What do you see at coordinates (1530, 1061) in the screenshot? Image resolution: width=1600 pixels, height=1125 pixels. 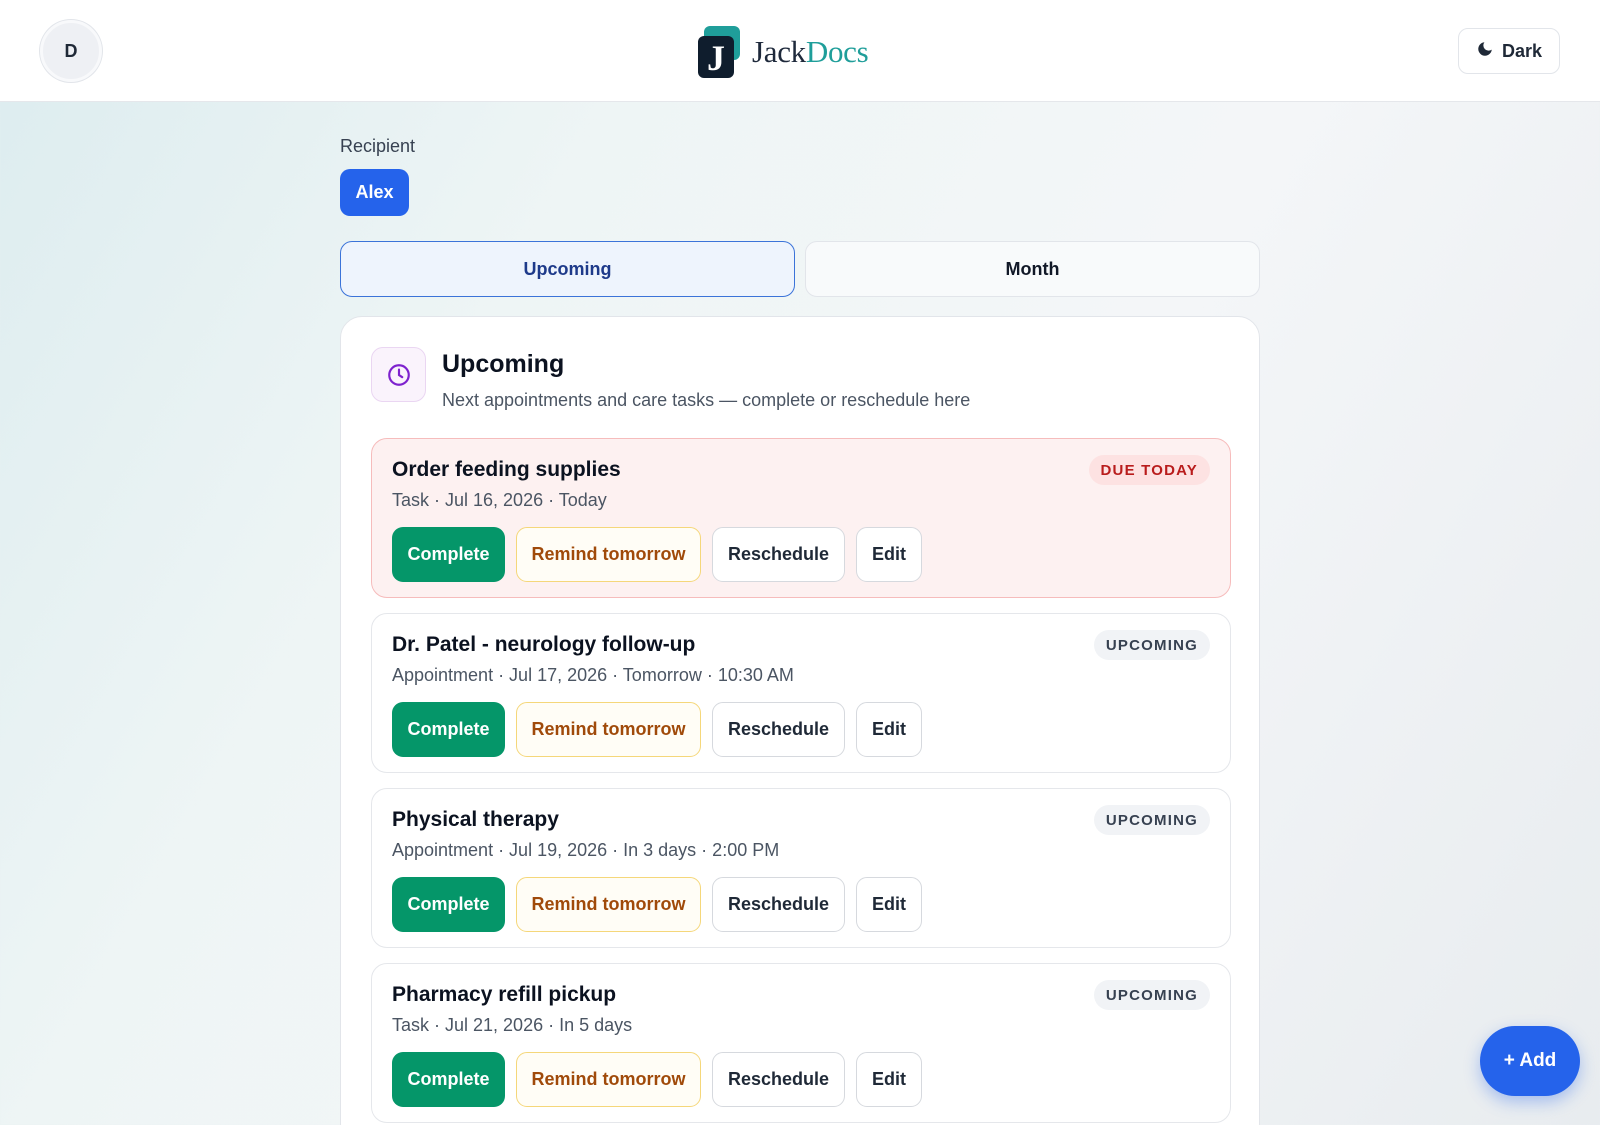 I see `add-button: + Add` at bounding box center [1530, 1061].